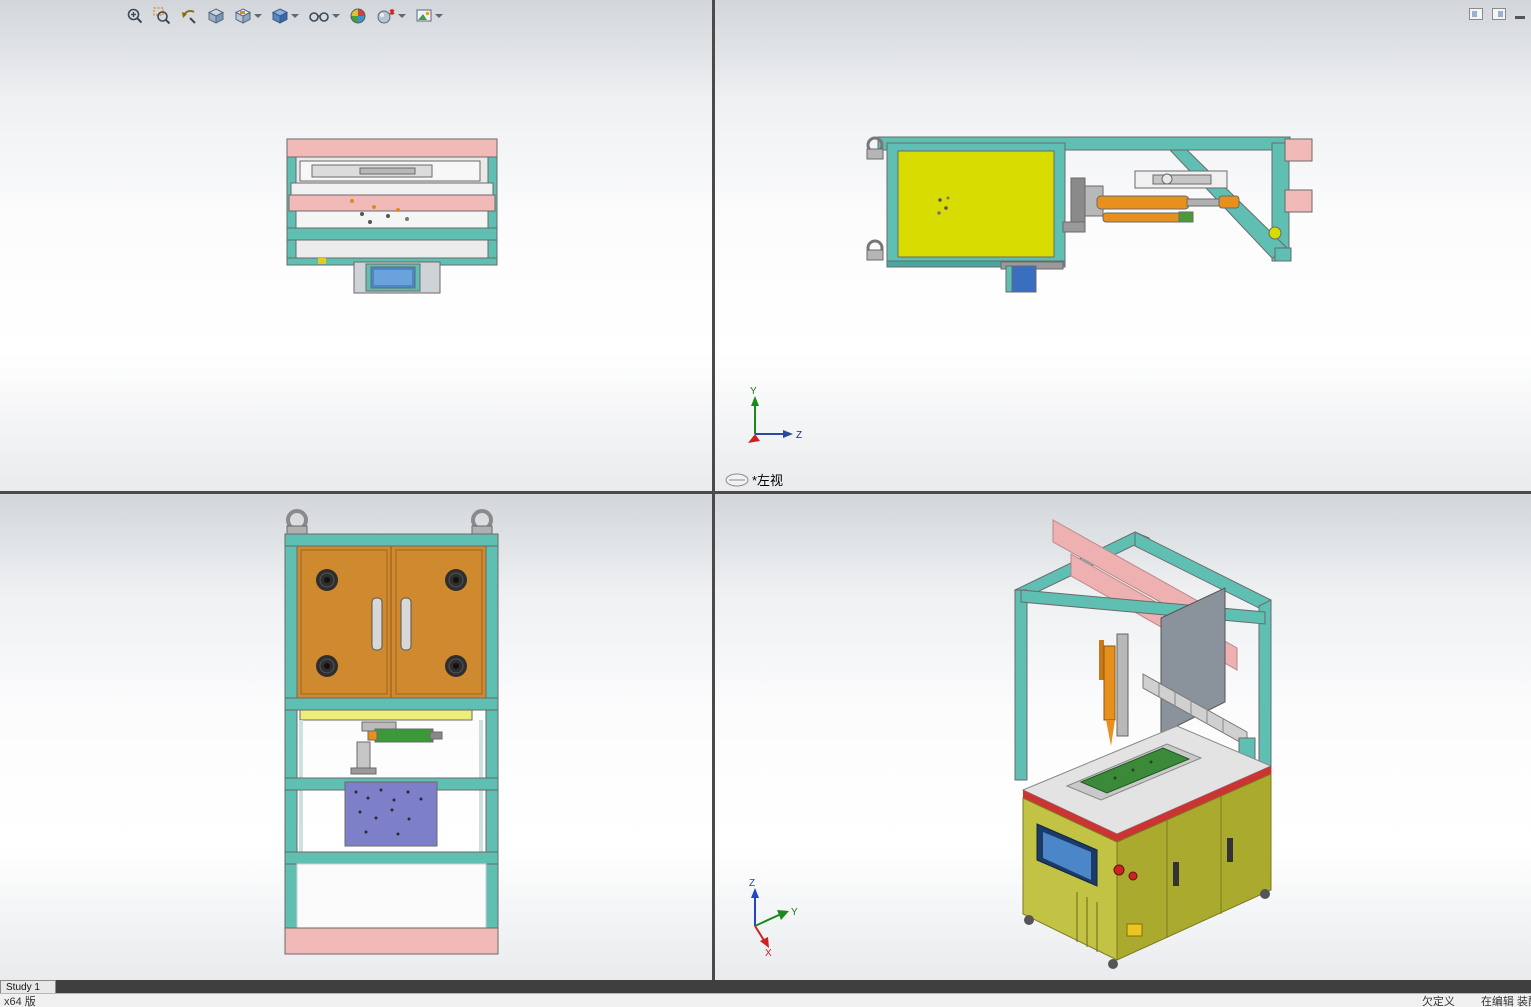 This screenshot has width=1531, height=1007. What do you see at coordinates (1181, 179) in the screenshot?
I see `linear-rail` at bounding box center [1181, 179].